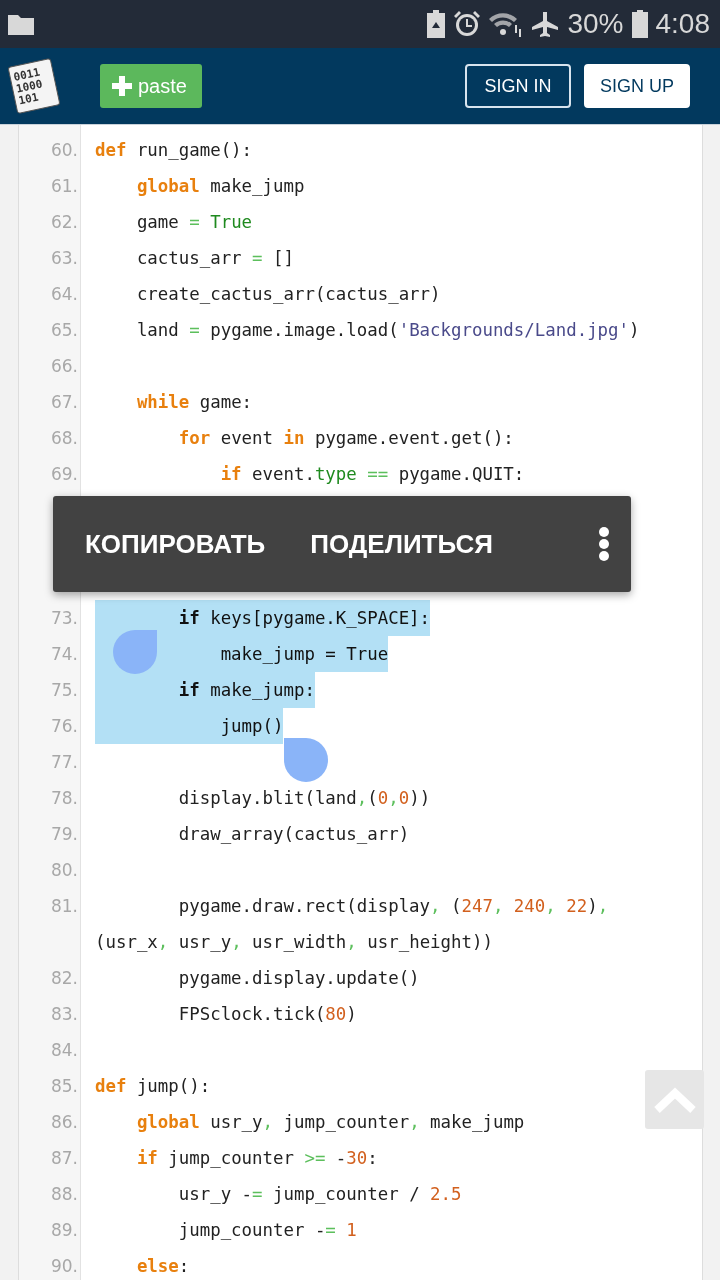 The image size is (720, 1280). I want to click on line-number: 63., so click(64, 258).